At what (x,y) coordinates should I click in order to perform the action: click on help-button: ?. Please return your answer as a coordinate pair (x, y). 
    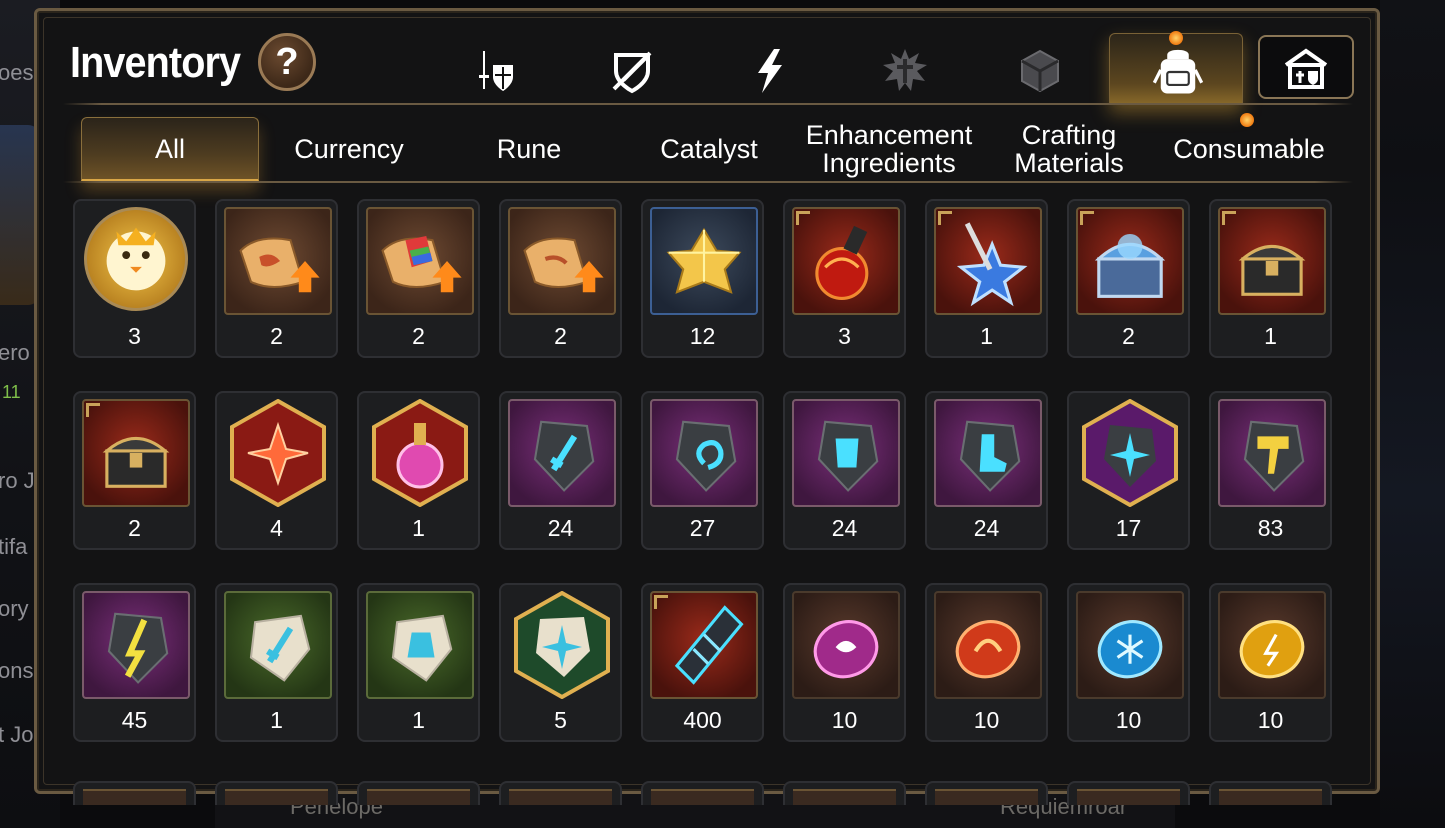
    Looking at the image, I should click on (287, 62).